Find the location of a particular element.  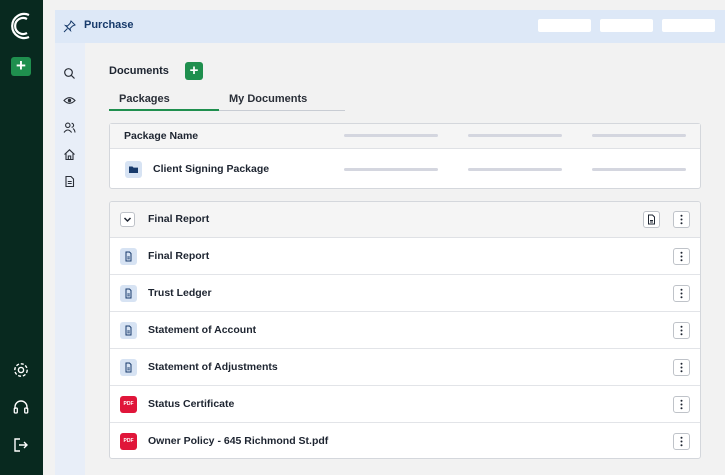

list-item: Statement of Account is located at coordinates (405, 330).